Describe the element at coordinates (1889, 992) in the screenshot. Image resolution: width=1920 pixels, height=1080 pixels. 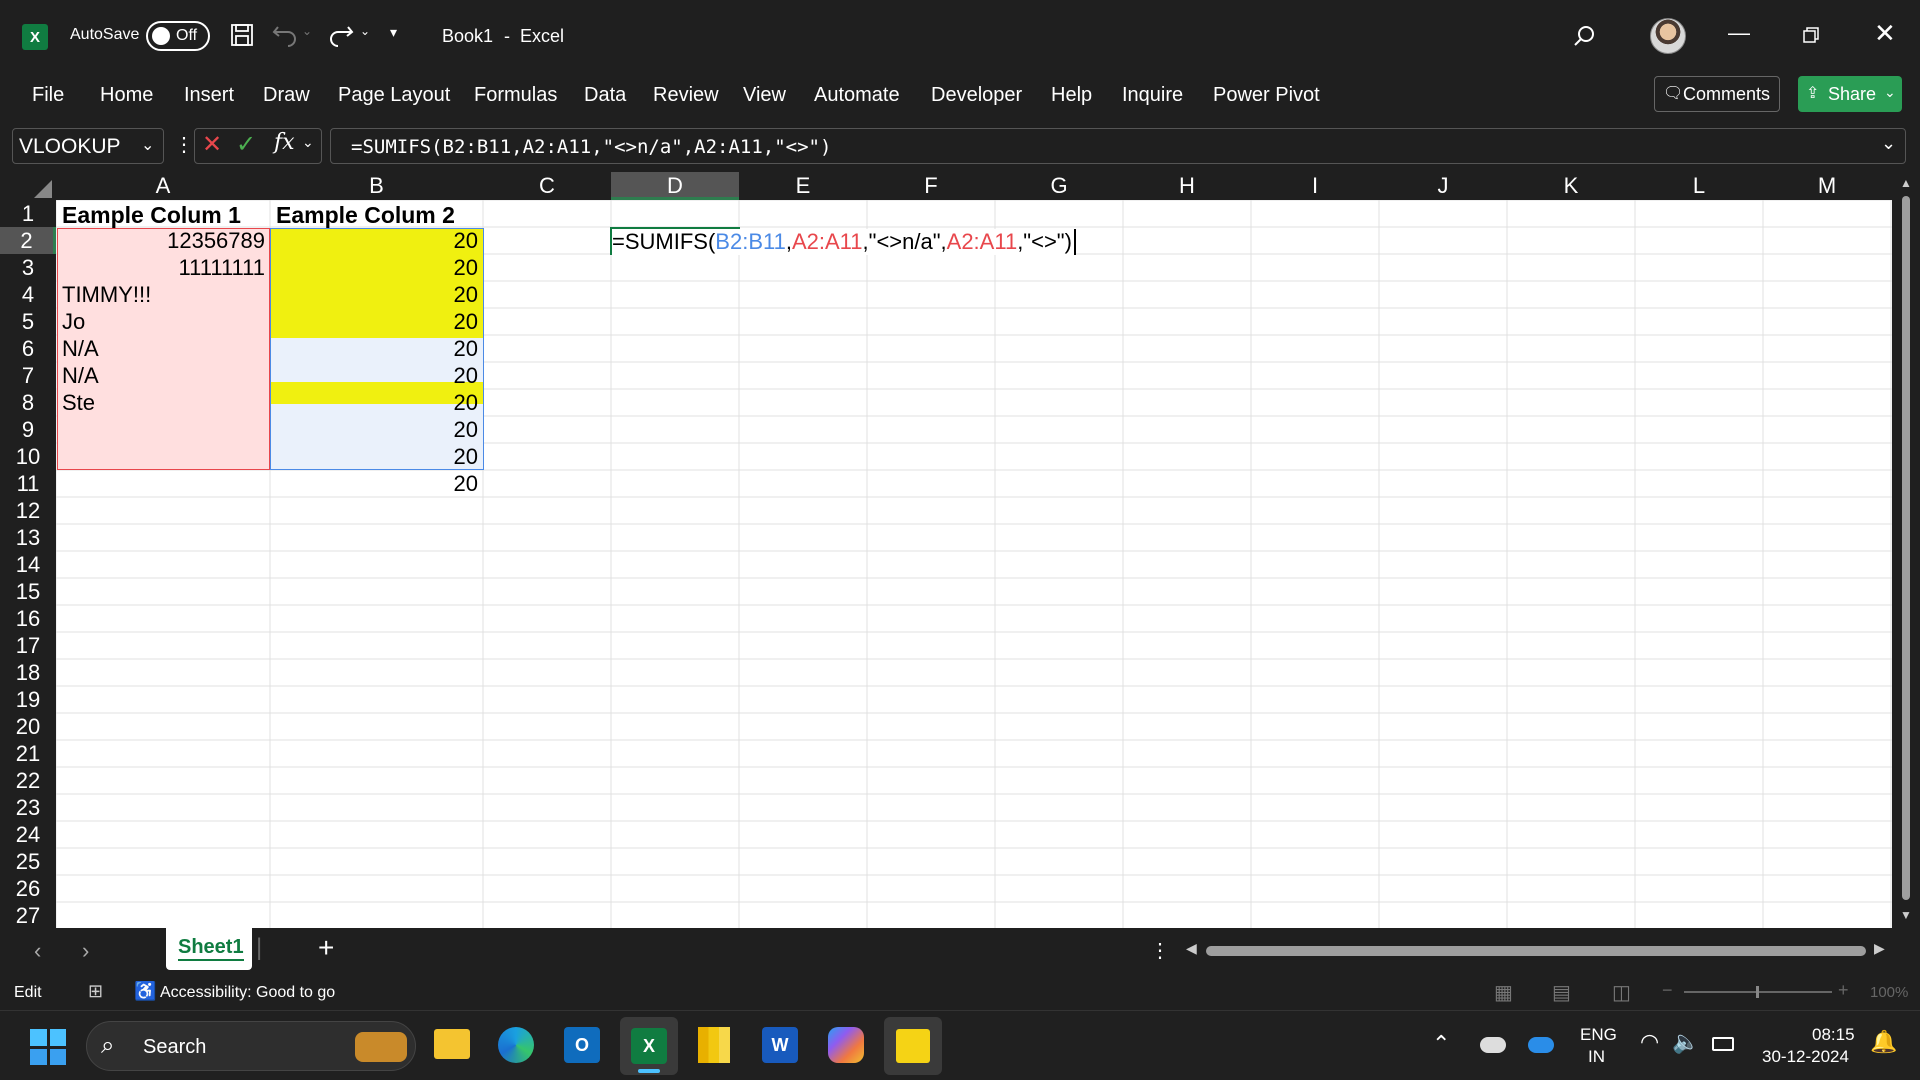
I see `zoom-level: 100%` at that location.